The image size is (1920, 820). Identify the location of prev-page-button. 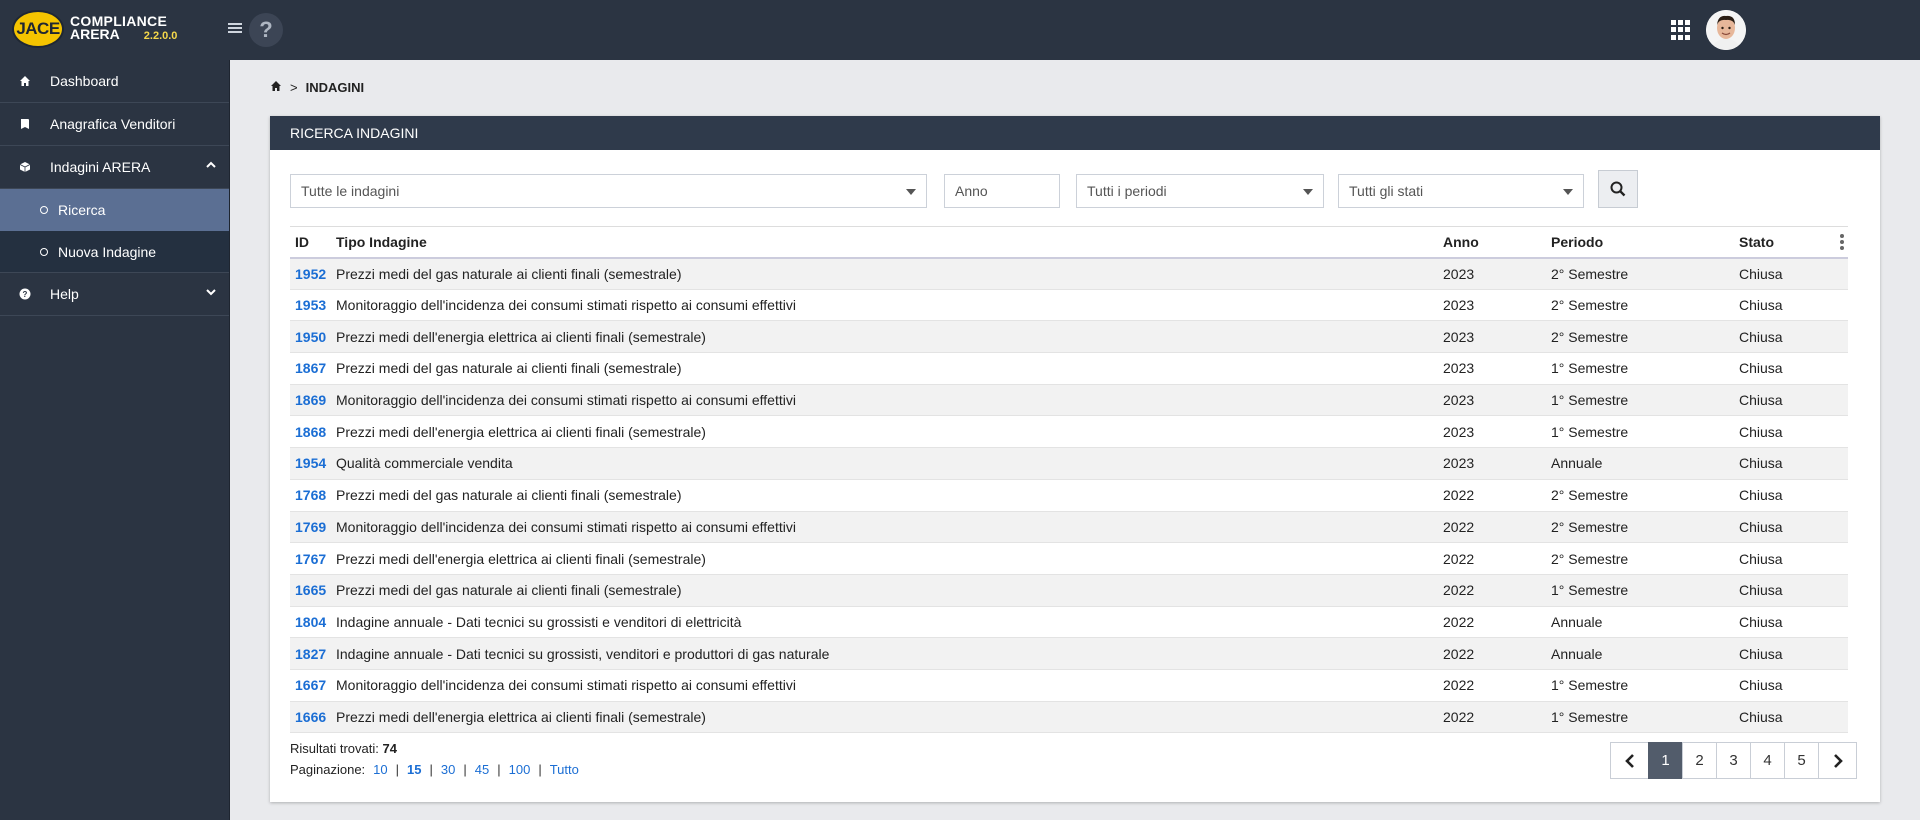
(1629, 760).